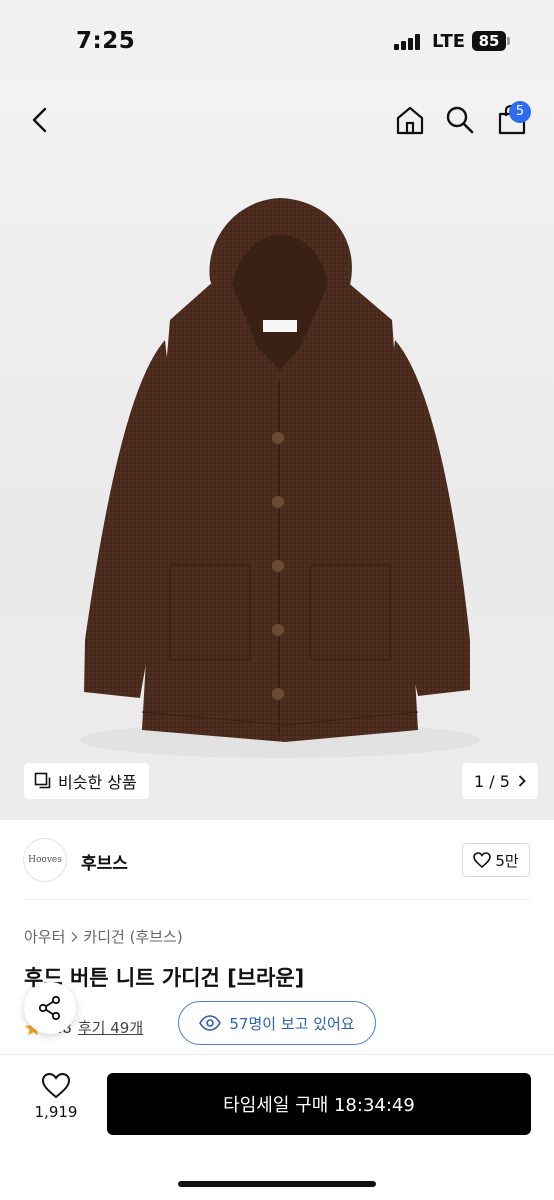 The width and height of the screenshot is (554, 1200). Describe the element at coordinates (277, 899) in the screenshot. I see `divider` at that location.